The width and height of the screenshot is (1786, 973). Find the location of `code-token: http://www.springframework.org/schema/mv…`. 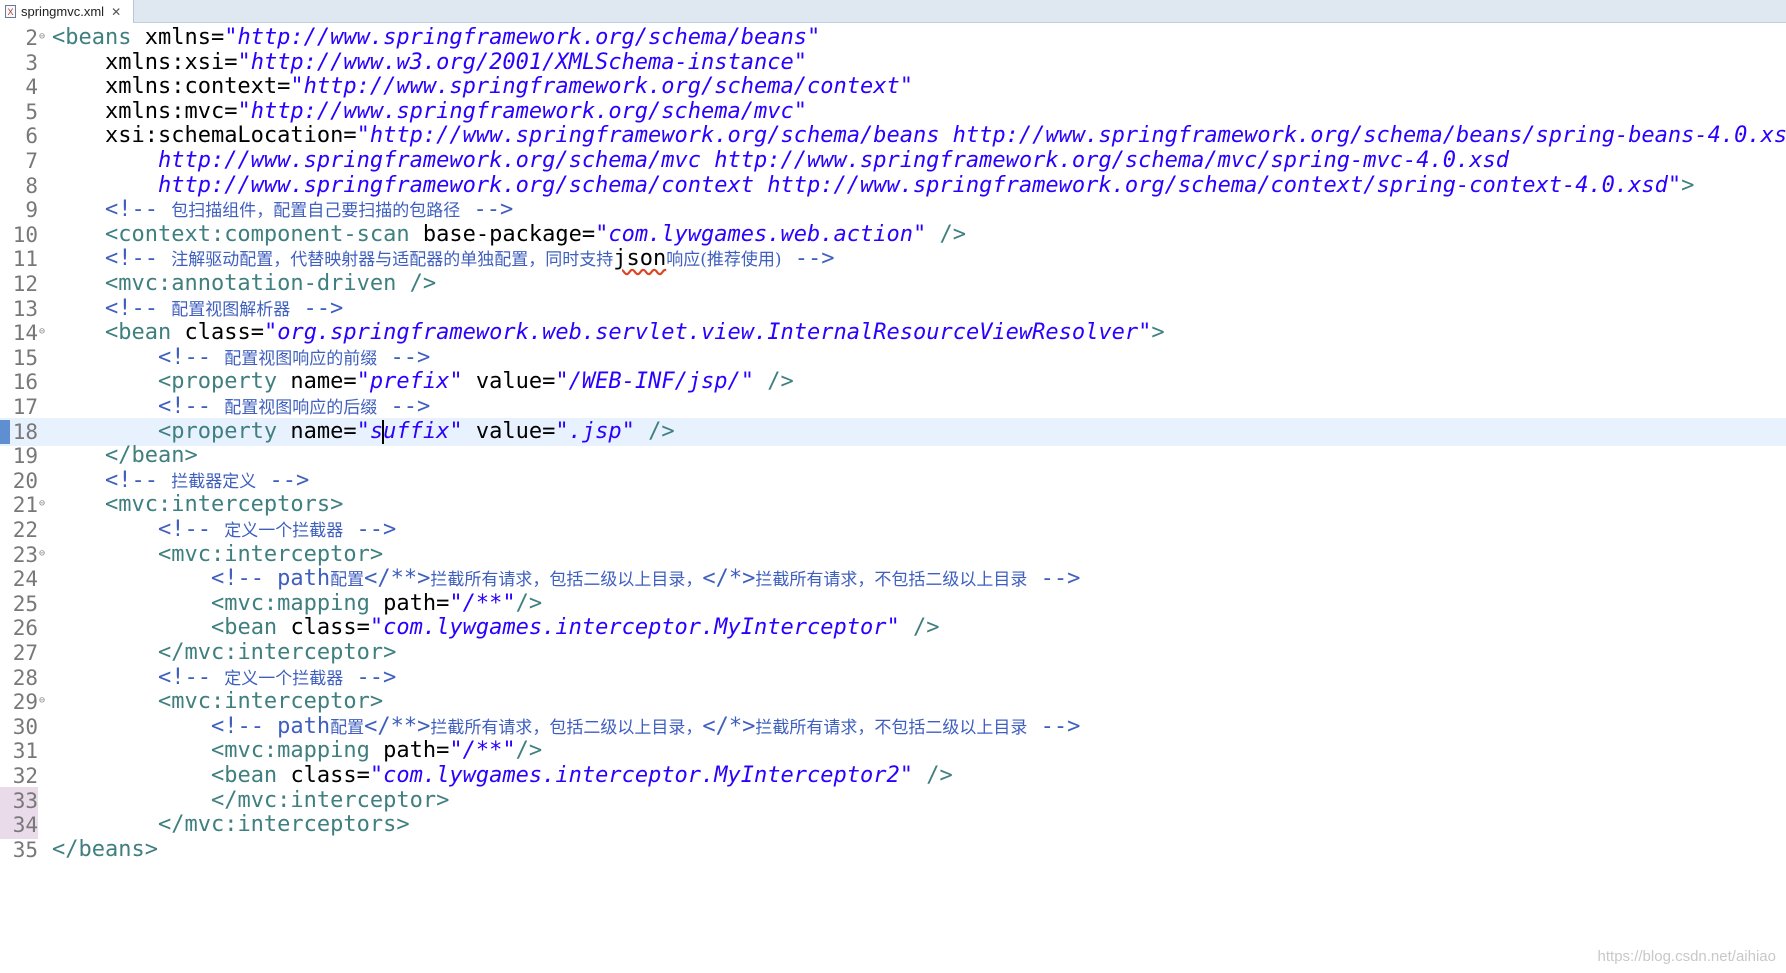

code-token: http://www.springframework.org/schema/mv… is located at coordinates (833, 160).